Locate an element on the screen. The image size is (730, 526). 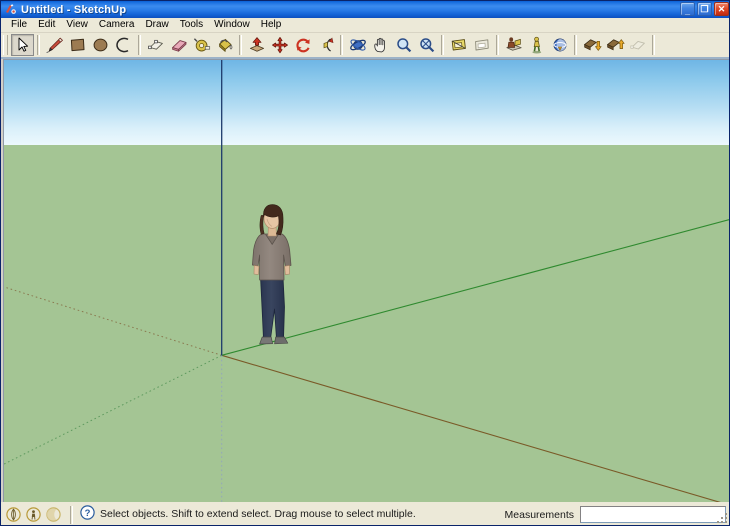
make-component-tool is located at coordinates (155, 45).